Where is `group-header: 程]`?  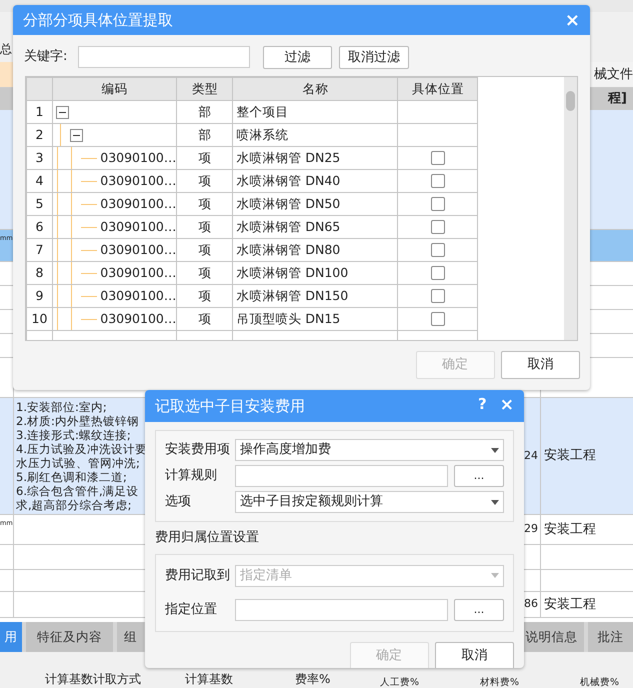
group-header: 程] is located at coordinates (617, 99).